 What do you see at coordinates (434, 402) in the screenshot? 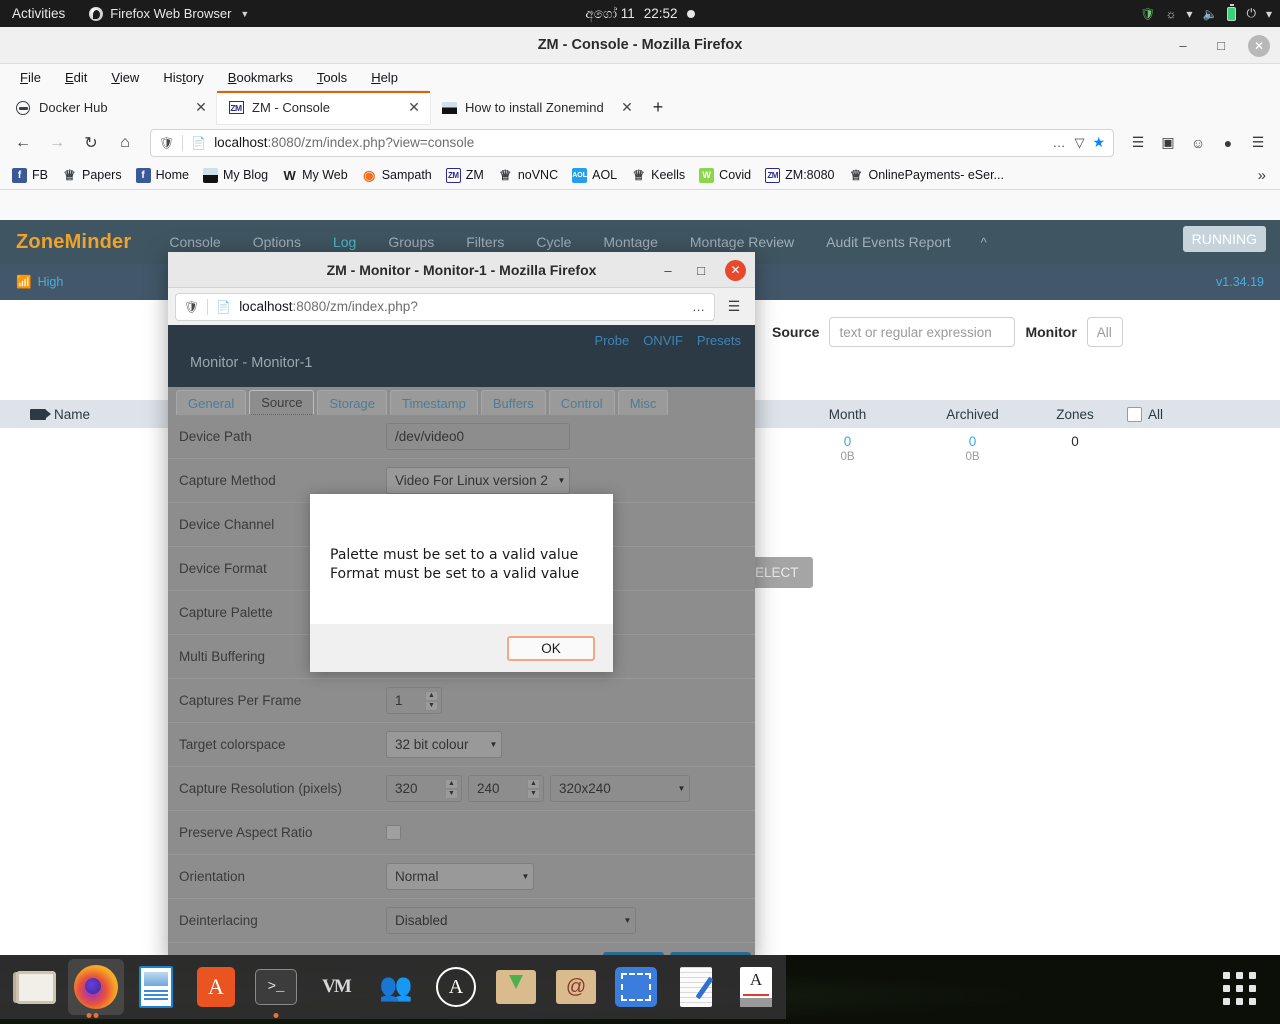
I see `tab-timestamp: Timestamp` at bounding box center [434, 402].